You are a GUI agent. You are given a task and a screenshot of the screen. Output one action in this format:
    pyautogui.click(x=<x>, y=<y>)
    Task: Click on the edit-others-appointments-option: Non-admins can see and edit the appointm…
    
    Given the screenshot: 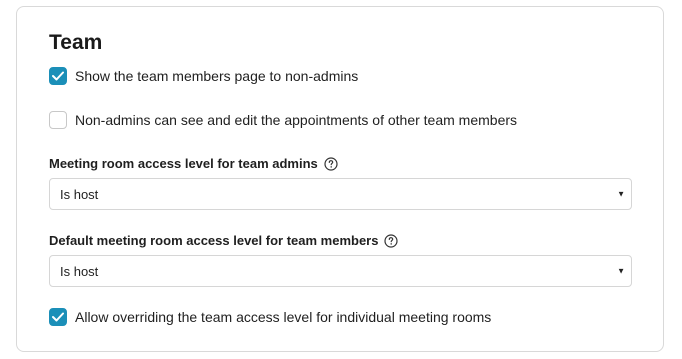 What is the action you would take?
    pyautogui.click(x=283, y=120)
    